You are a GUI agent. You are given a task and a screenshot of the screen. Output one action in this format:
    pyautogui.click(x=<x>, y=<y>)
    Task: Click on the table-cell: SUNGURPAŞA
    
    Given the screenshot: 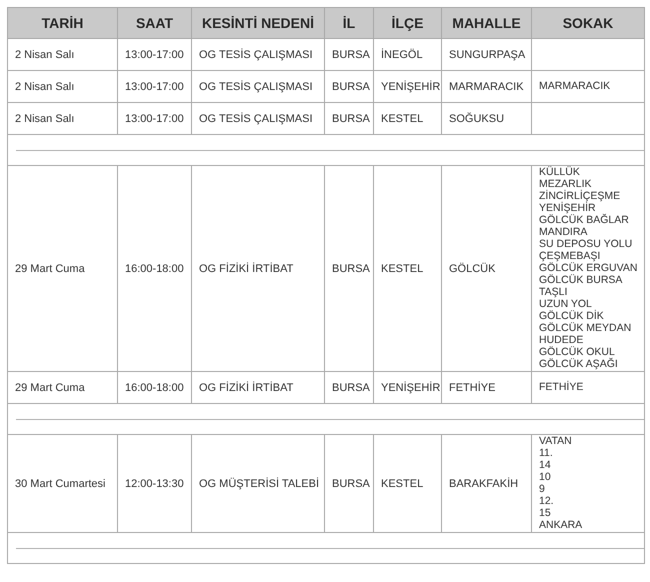 What is the action you would take?
    pyautogui.click(x=487, y=54)
    